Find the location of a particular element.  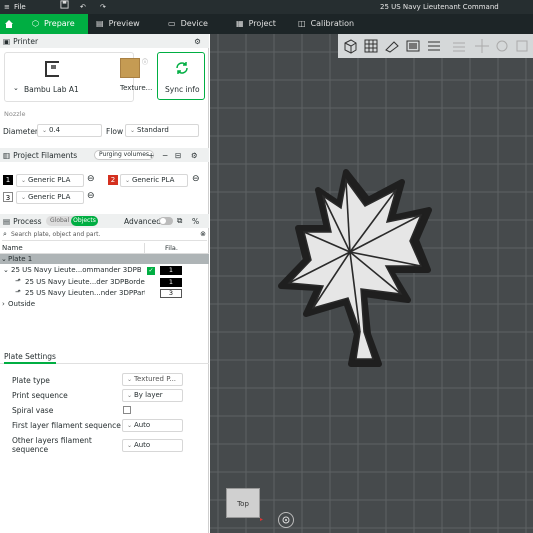

prepare-icon: ⬡ is located at coordinates (35, 23).